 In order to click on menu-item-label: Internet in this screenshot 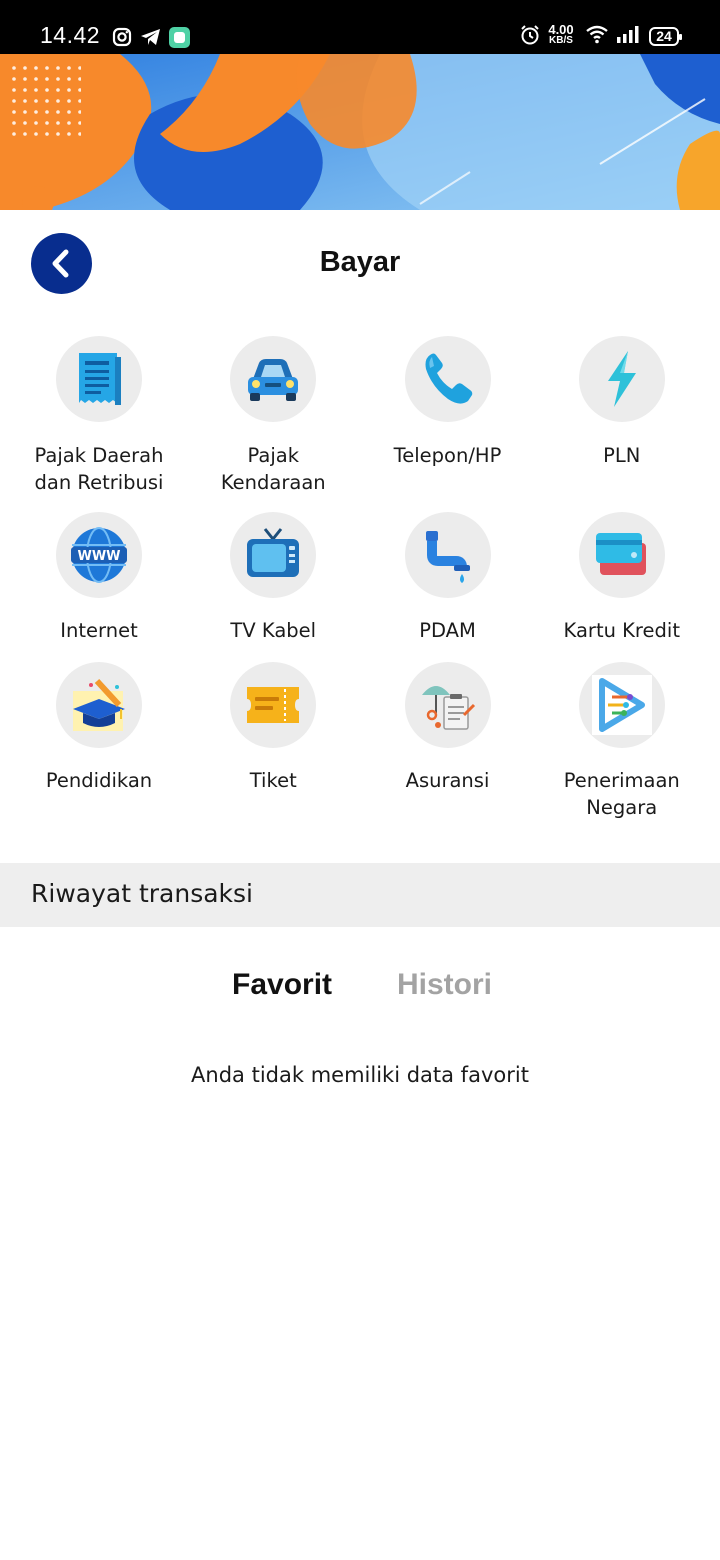, I will do `click(99, 630)`.